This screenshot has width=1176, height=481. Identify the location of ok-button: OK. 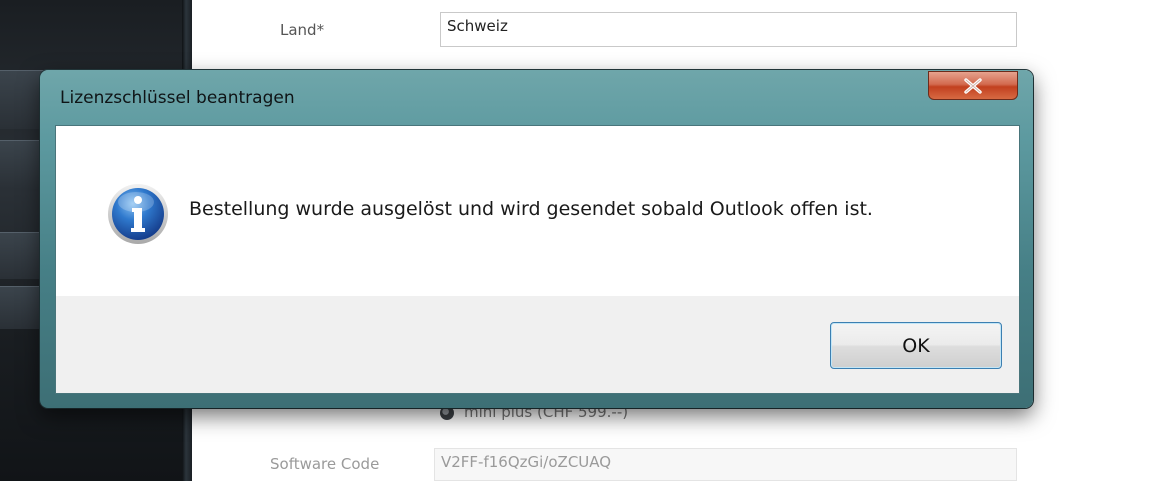
(916, 345).